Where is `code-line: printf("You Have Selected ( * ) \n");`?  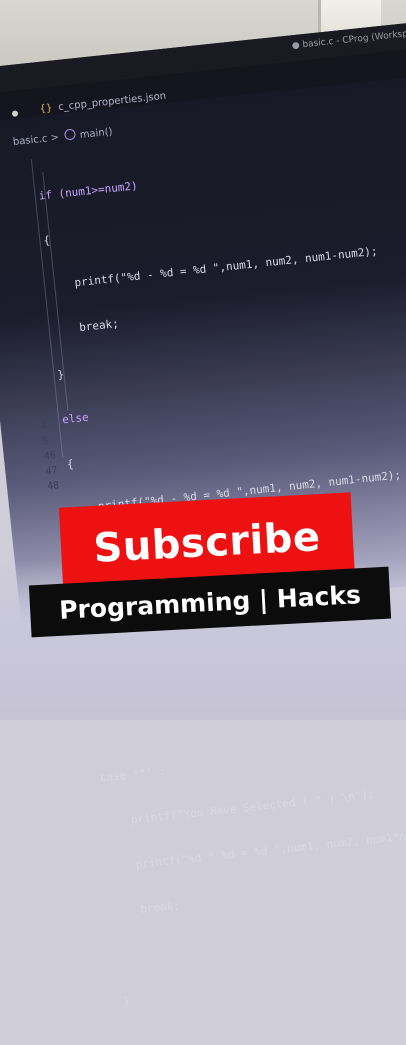 code-line: printf("You Have Selected ( * ) \n"); is located at coordinates (239, 808).